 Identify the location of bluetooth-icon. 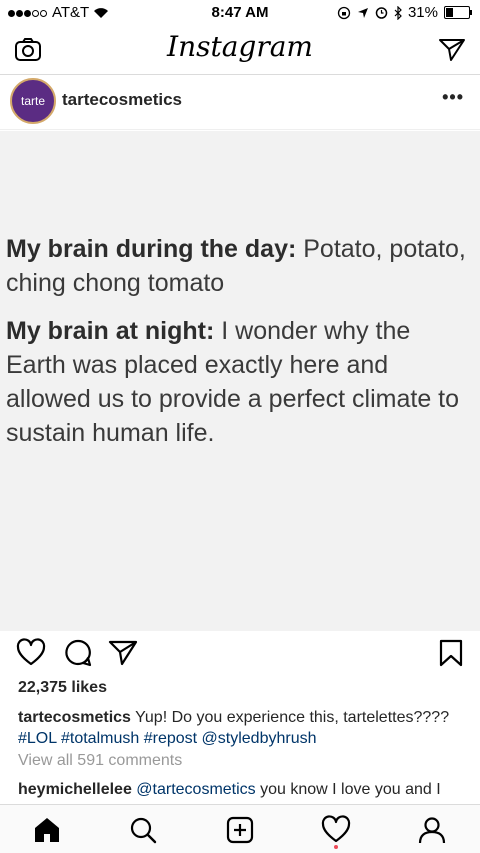
(398, 12).